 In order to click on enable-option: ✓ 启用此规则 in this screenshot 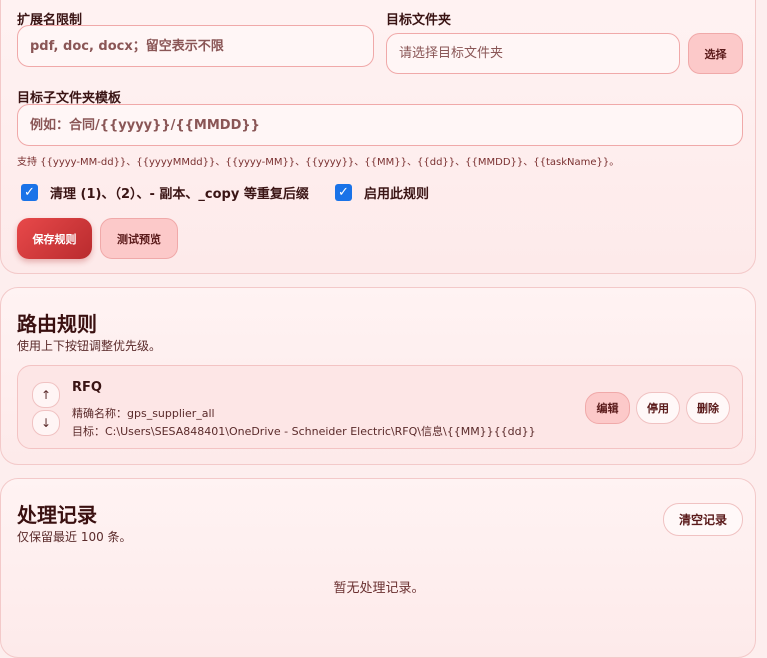, I will do `click(382, 192)`.